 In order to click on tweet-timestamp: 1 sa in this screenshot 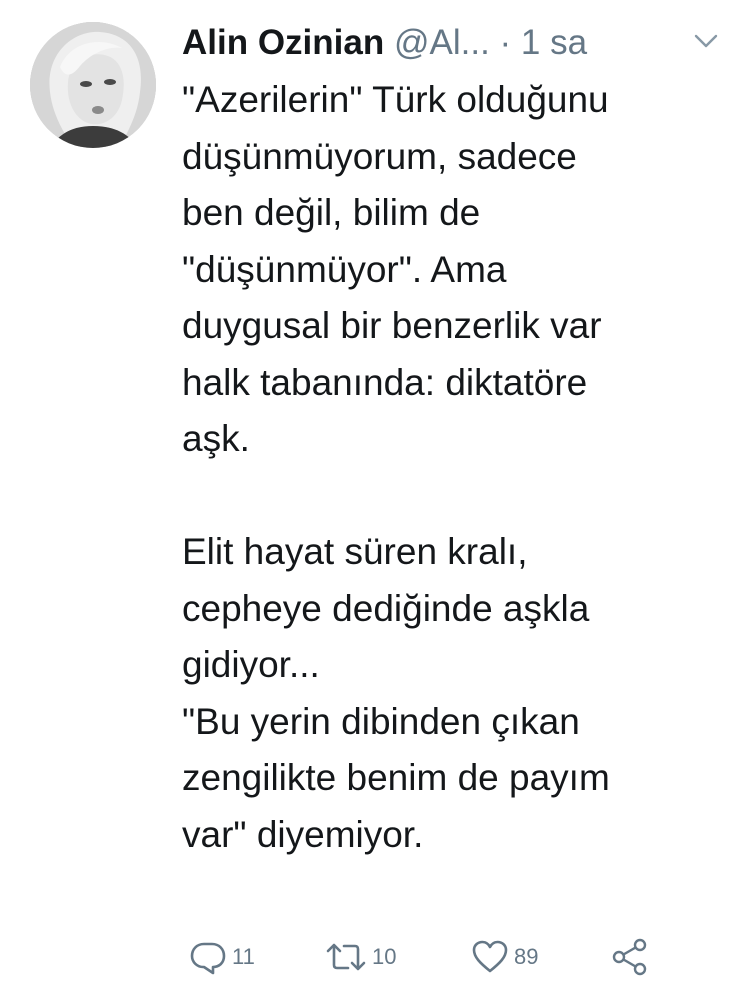, I will do `click(554, 42)`.